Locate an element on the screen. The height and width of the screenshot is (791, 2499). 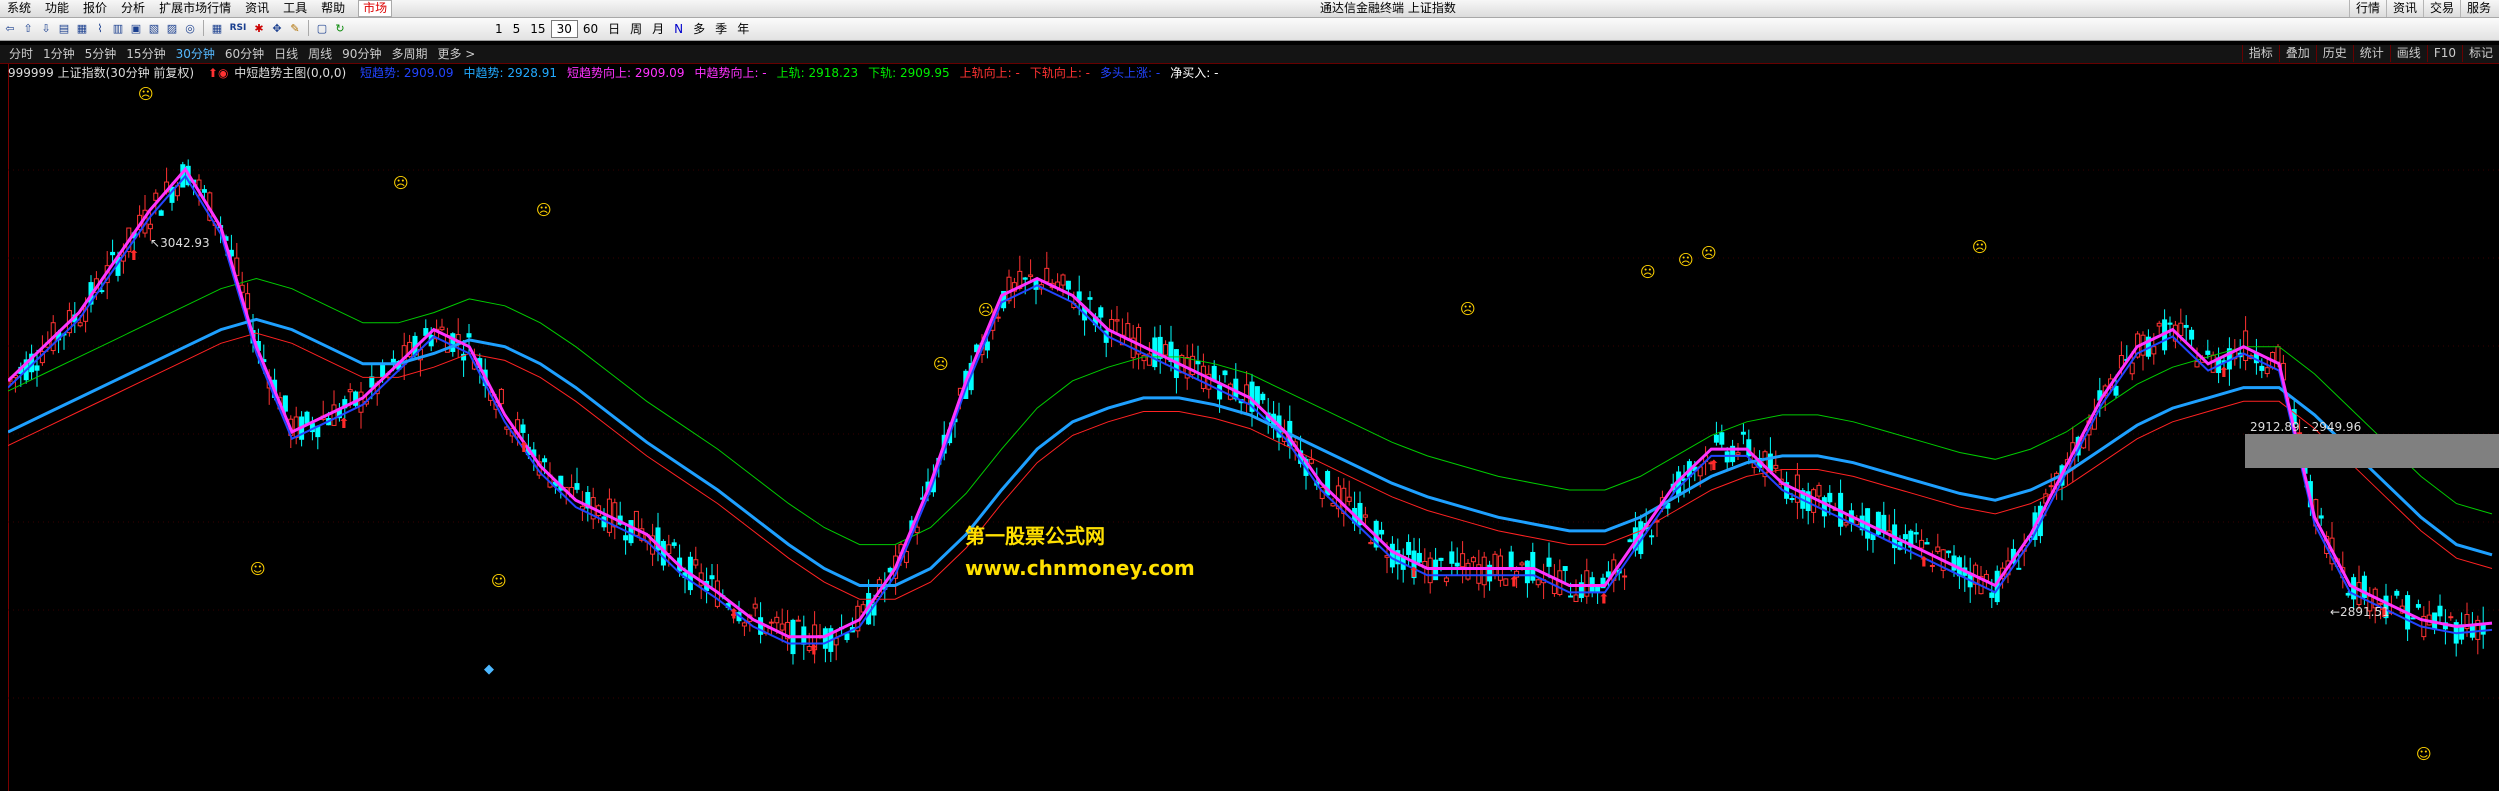
period-button-7: 月 is located at coordinates (658, 29).